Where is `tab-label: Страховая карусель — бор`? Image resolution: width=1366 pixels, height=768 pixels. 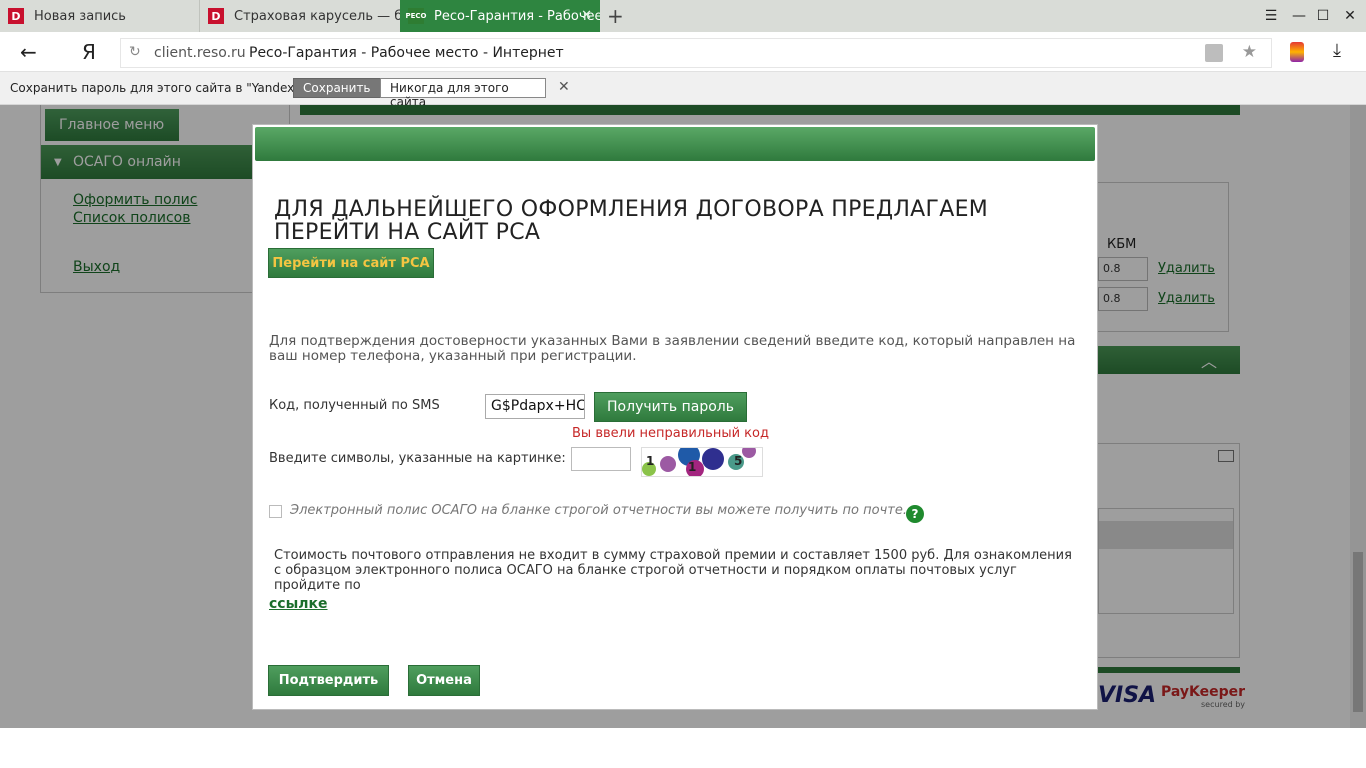
tab-label: Страховая карусель — бор is located at coordinates (317, 16).